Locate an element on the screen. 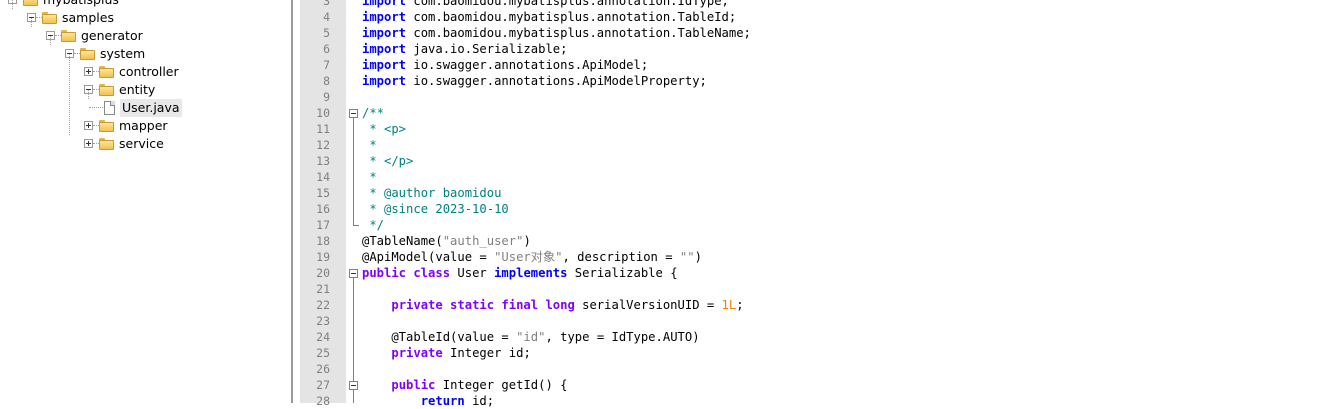 The height and width of the screenshot is (409, 1331). code-line: * <p> is located at coordinates (384, 129).